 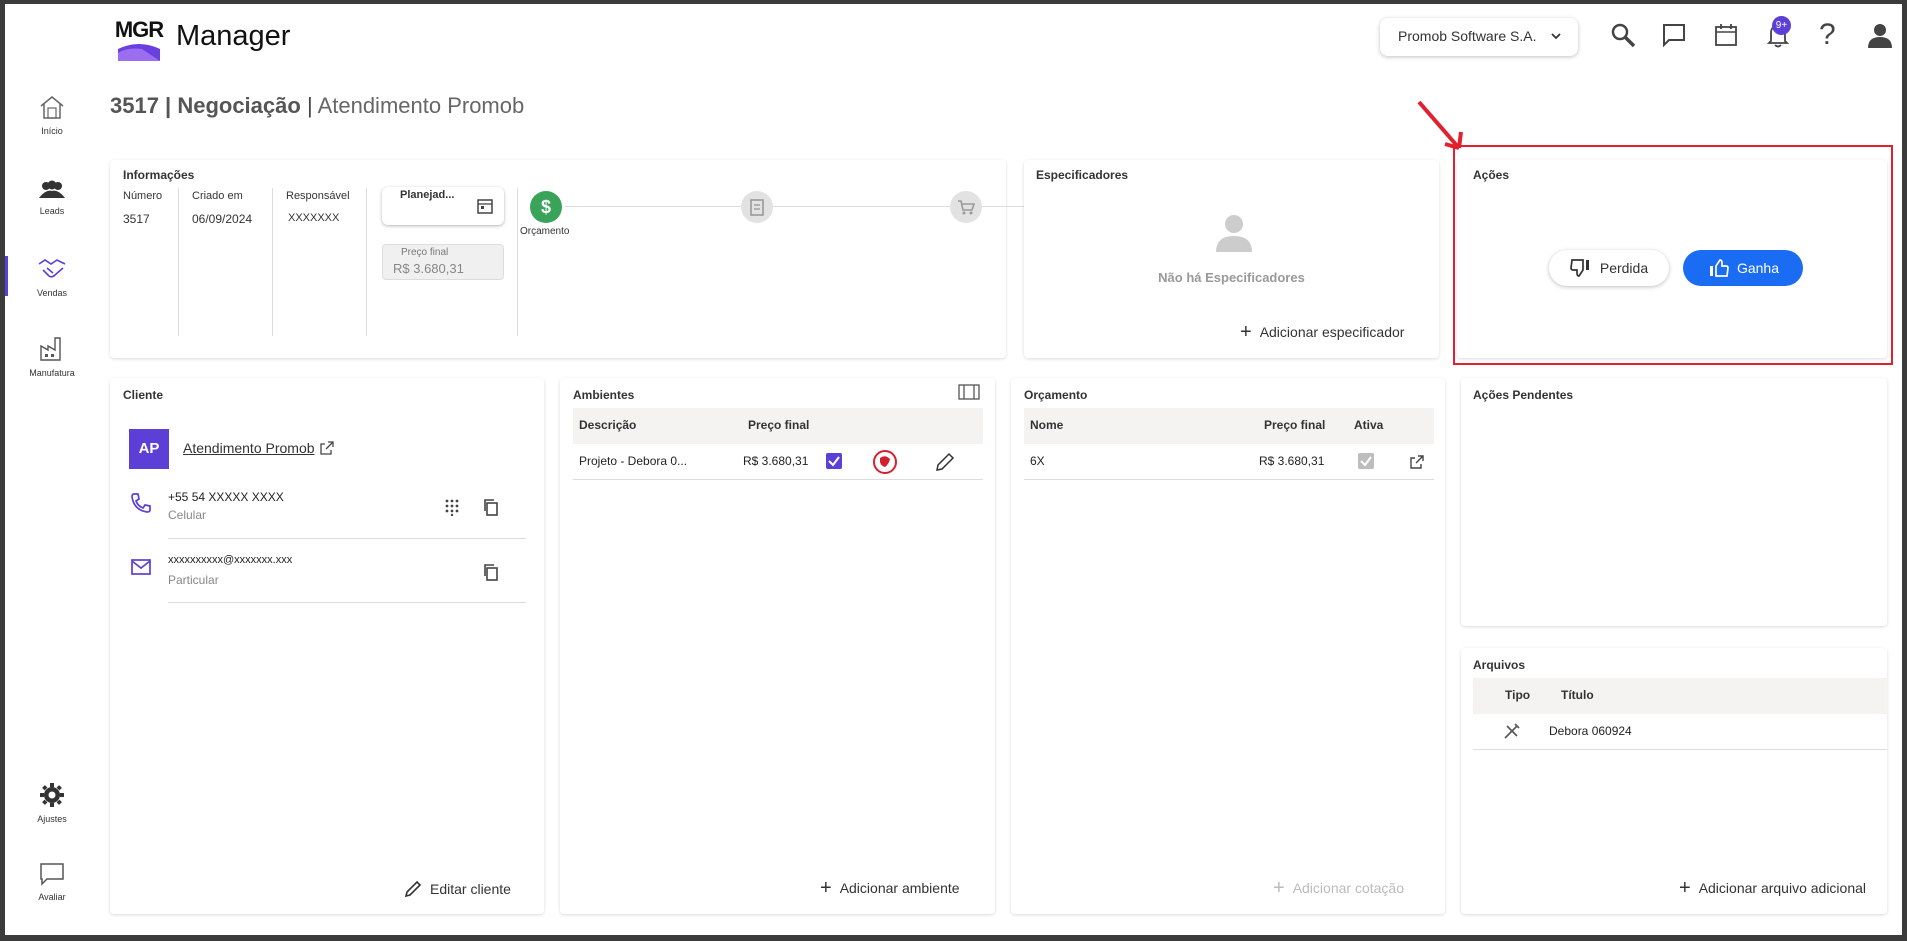 What do you see at coordinates (50, 349) in the screenshot?
I see `factory-icon` at bounding box center [50, 349].